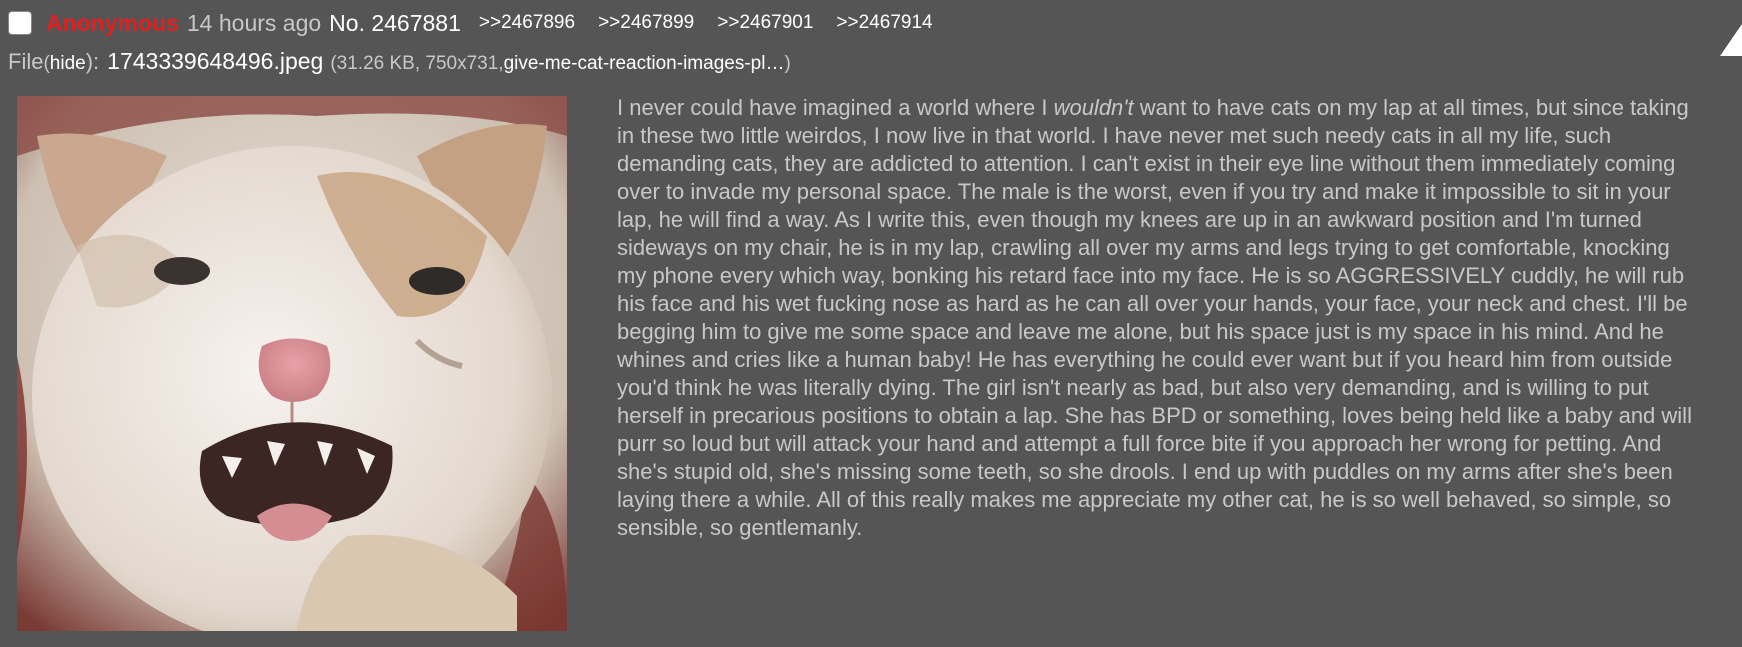 The height and width of the screenshot is (647, 1742). I want to click on post-message-emphasis: wouldn't, so click(1093, 107).